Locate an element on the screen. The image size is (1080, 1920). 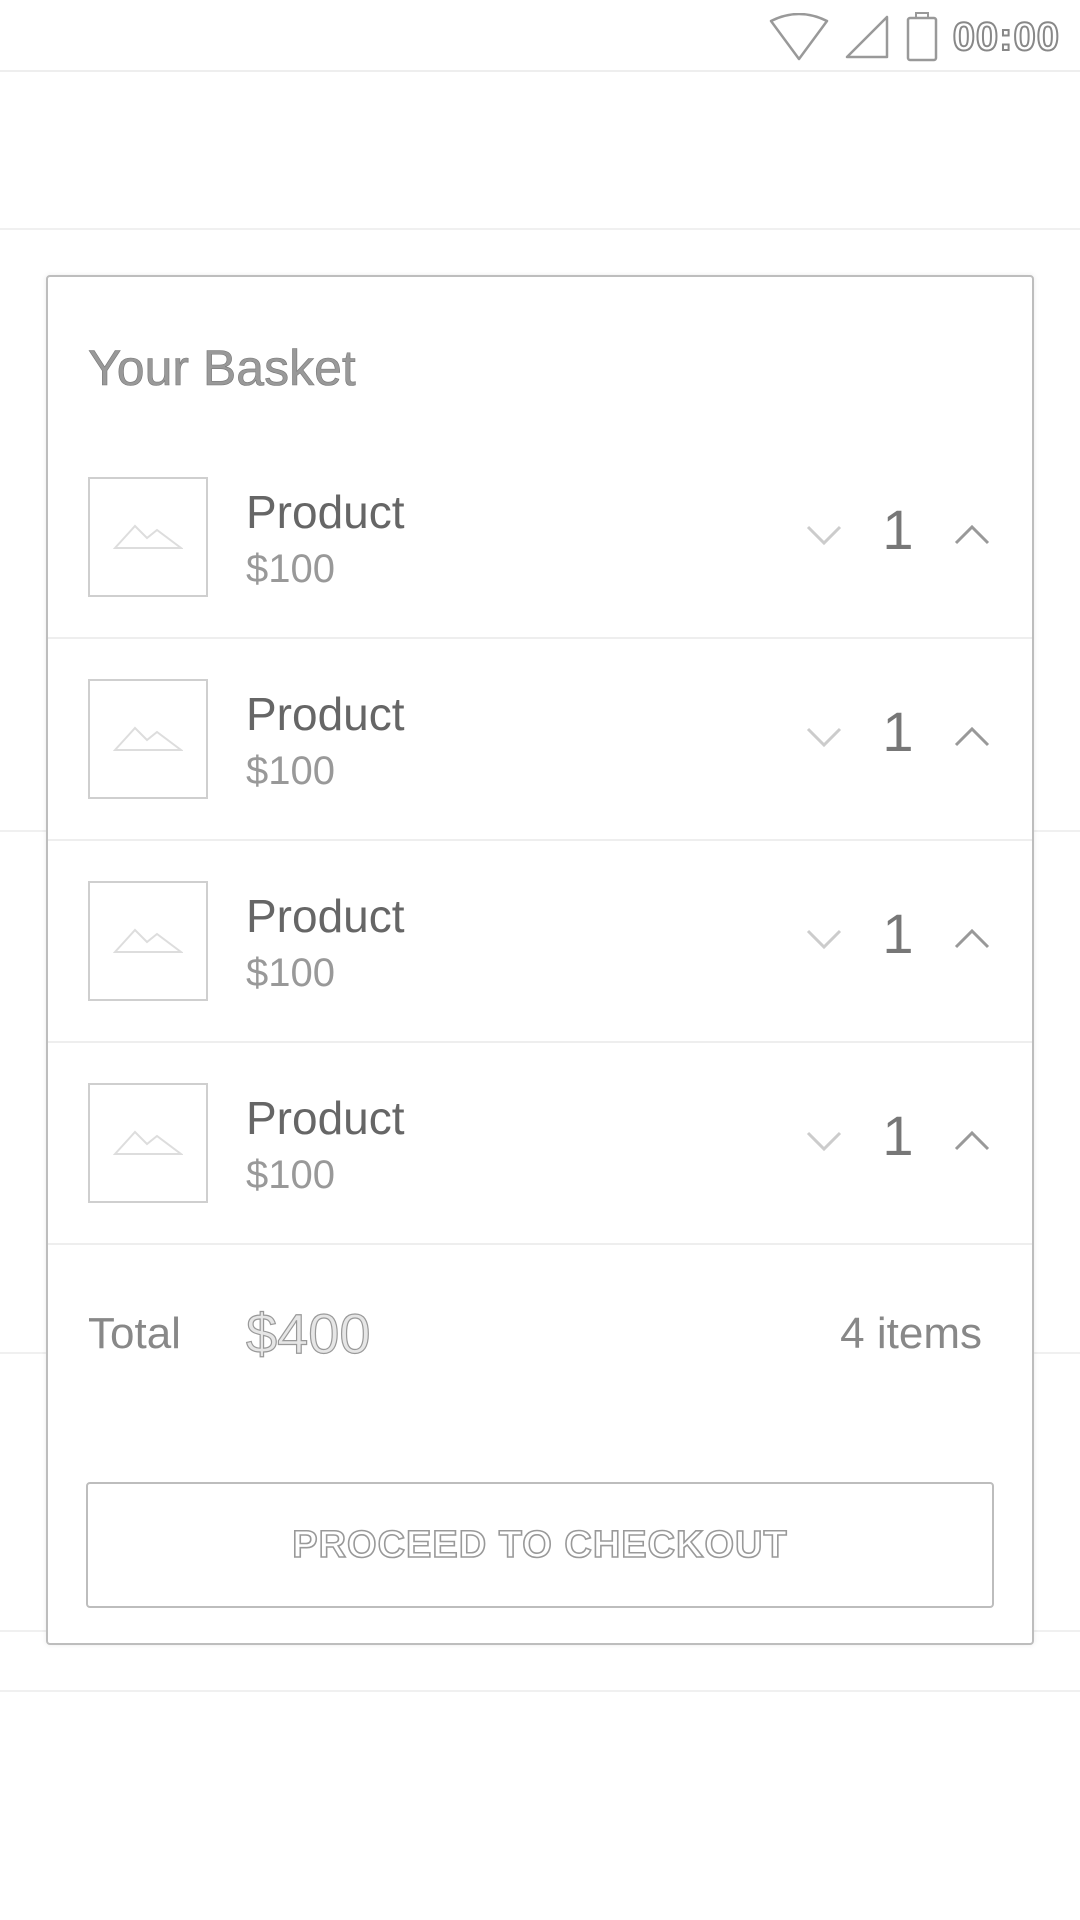
total-label: Total is located at coordinates (134, 1333).